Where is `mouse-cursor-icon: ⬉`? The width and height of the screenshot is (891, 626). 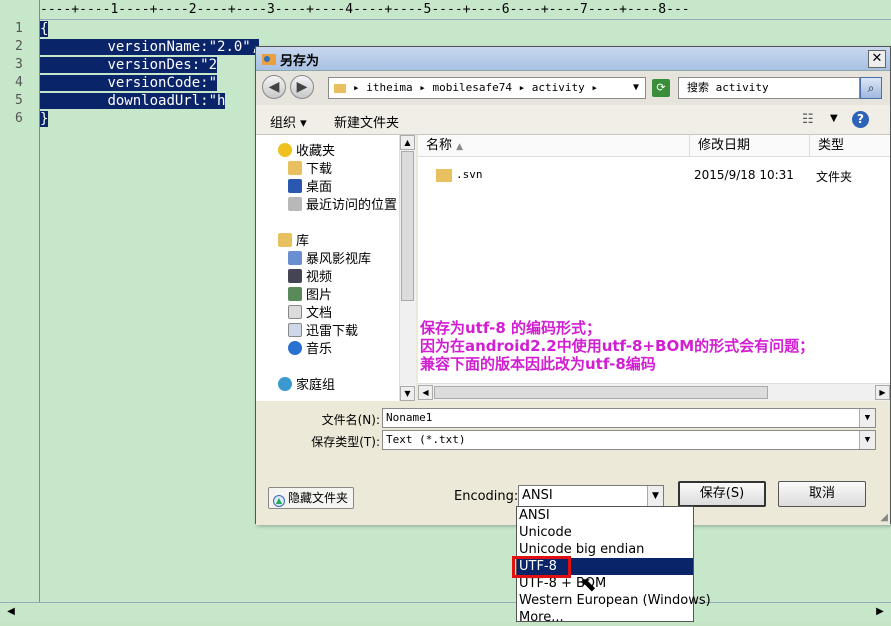
mouse-cursor-icon: ⬉ is located at coordinates (588, 584).